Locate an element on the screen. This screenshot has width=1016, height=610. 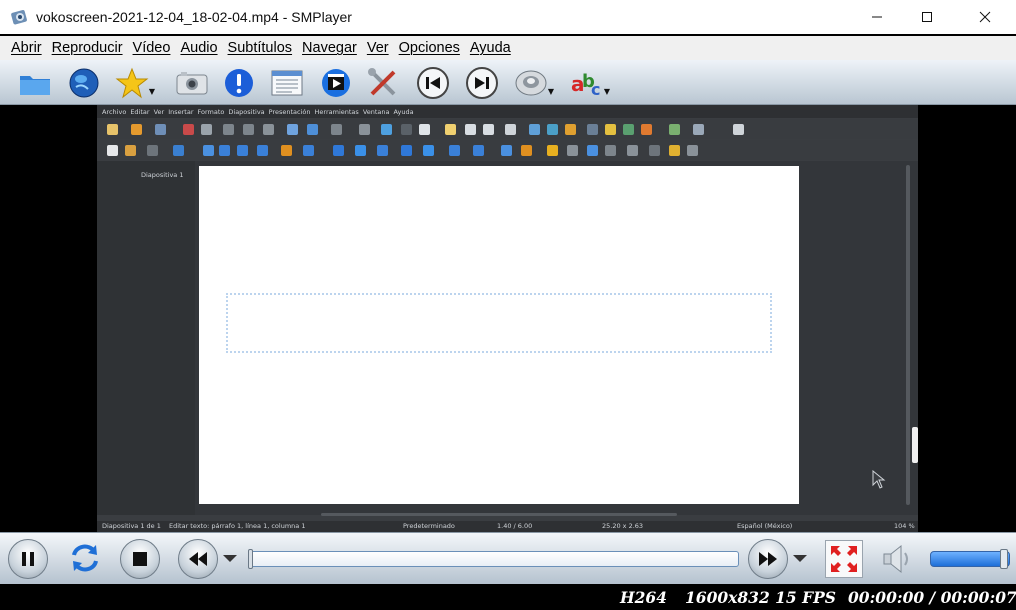
playlist-button is located at coordinates (287, 83).